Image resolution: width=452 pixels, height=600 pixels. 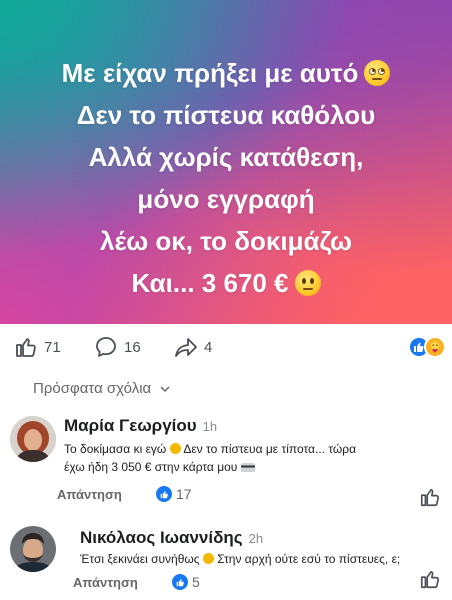 What do you see at coordinates (226, 157) in the screenshot?
I see `post-line-3: Αλλά χωρίς κατάθεση,` at bounding box center [226, 157].